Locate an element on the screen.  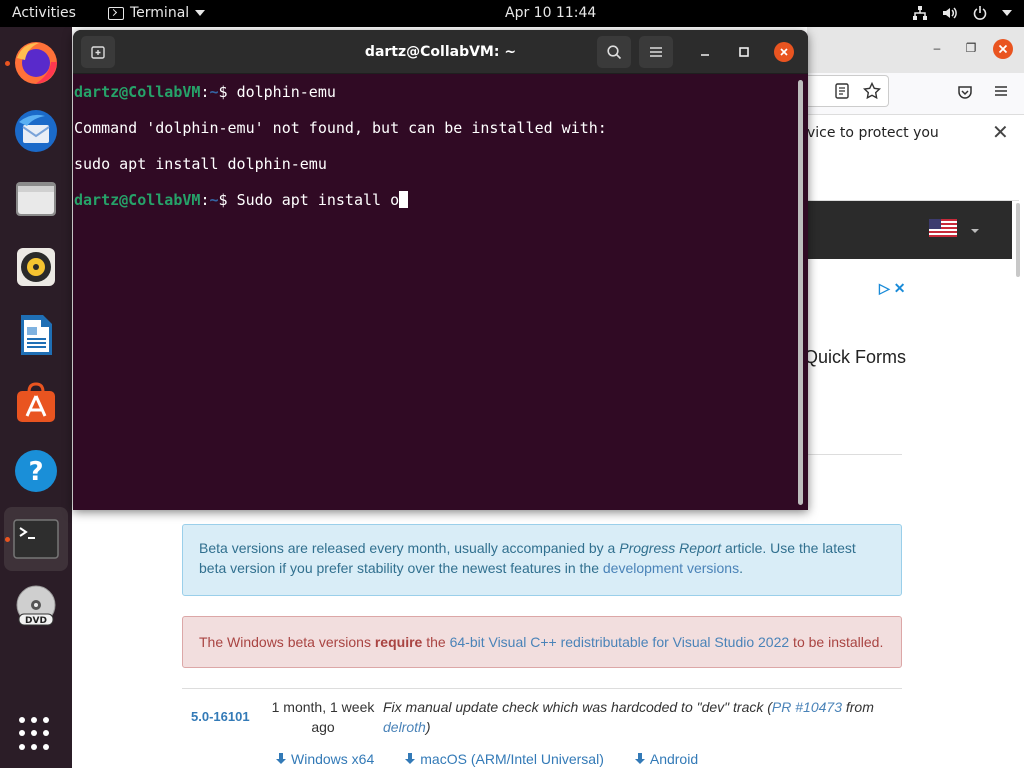
dock-ubuntu-software is located at coordinates (36, 403).